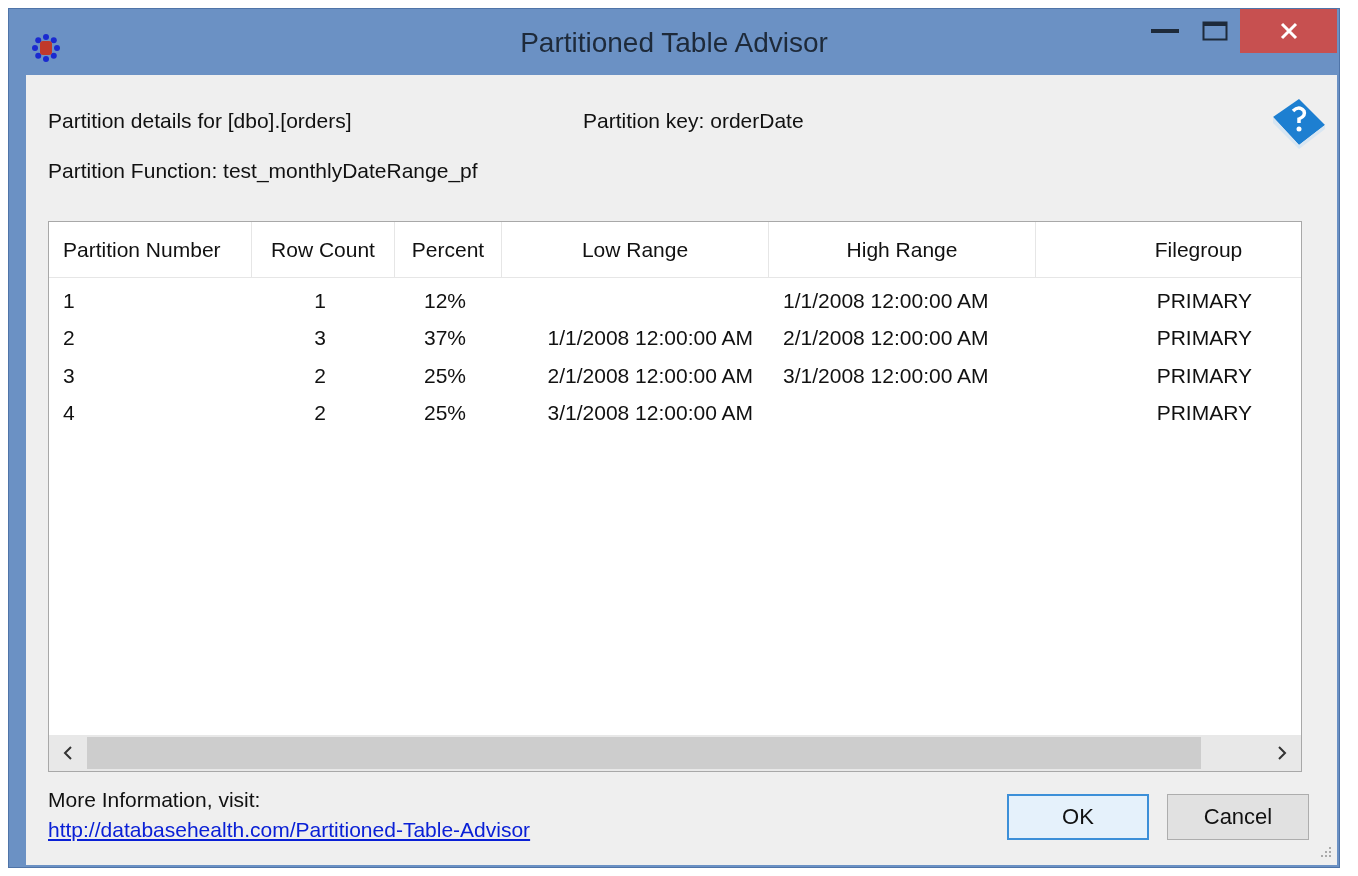 The width and height of the screenshot is (1358, 876). I want to click on horizontal-scrollbar, so click(675, 753).